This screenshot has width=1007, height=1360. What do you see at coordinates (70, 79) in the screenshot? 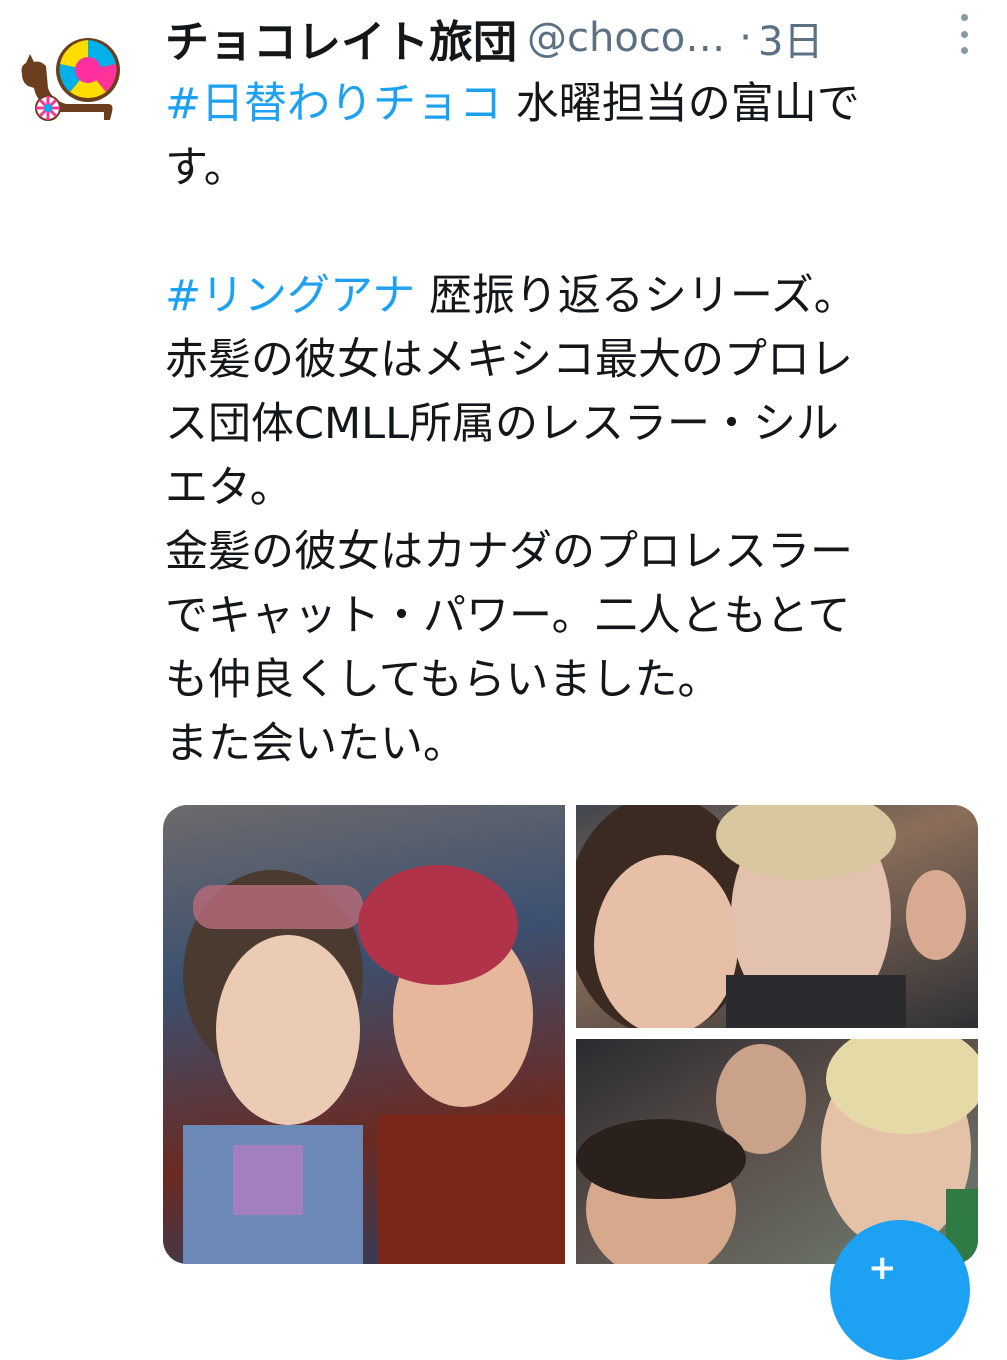
I see `chocolate-cart-logo-icon` at bounding box center [70, 79].